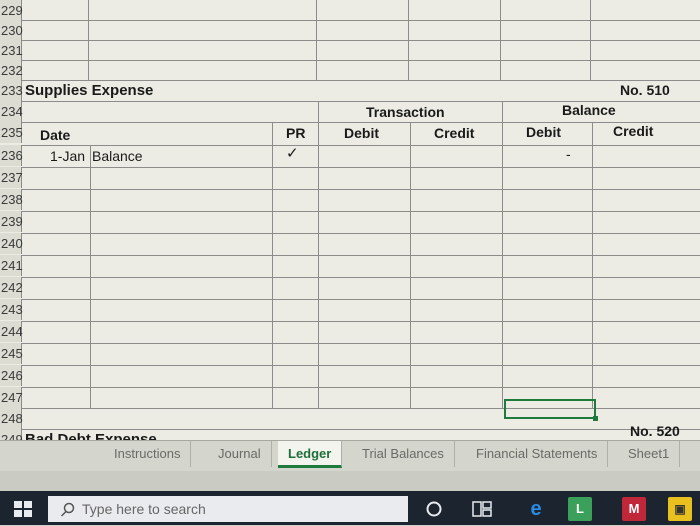 The image size is (700, 526). What do you see at coordinates (580, 509) in the screenshot?
I see `lync-icon: L` at bounding box center [580, 509].